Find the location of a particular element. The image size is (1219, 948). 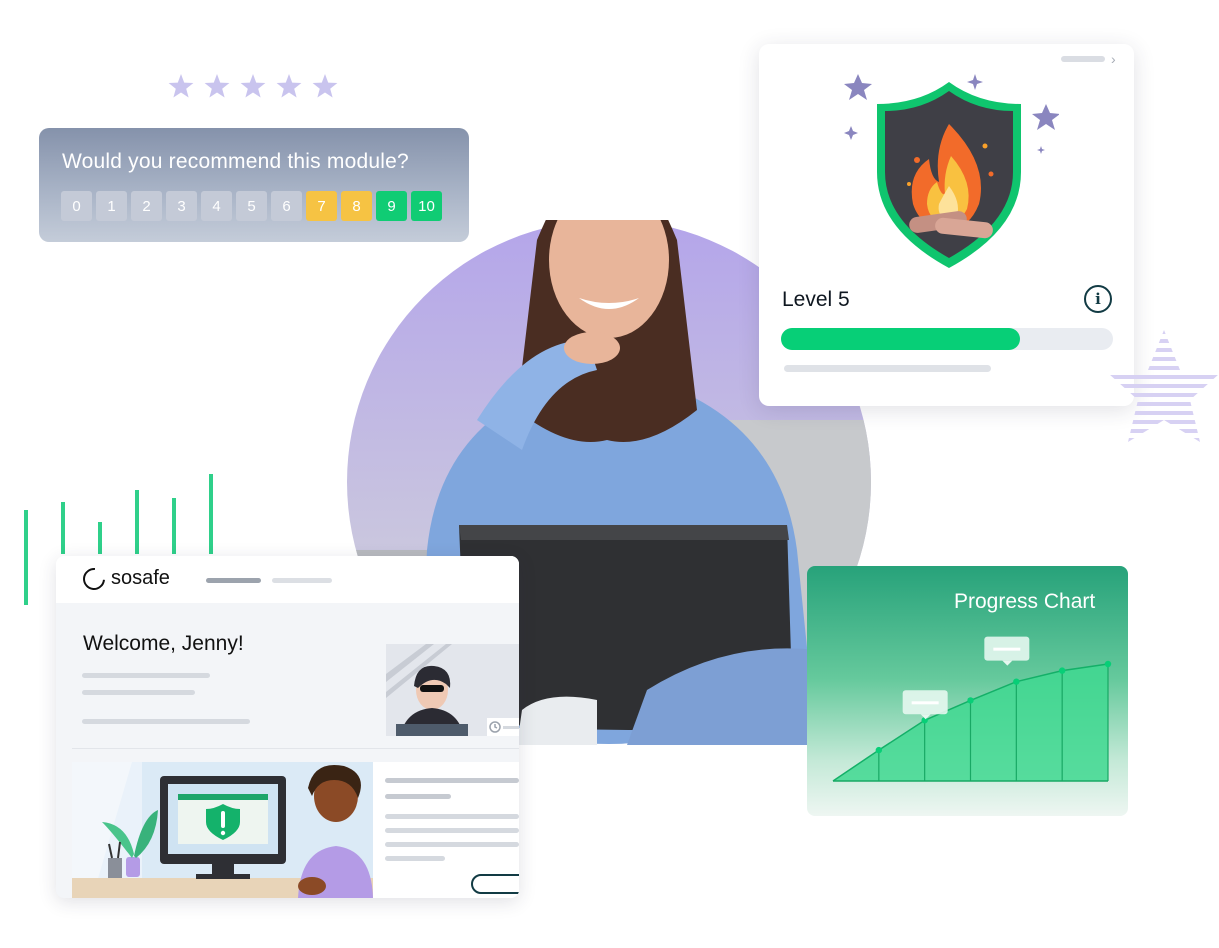

nps-option-3: 3 is located at coordinates (181, 206).